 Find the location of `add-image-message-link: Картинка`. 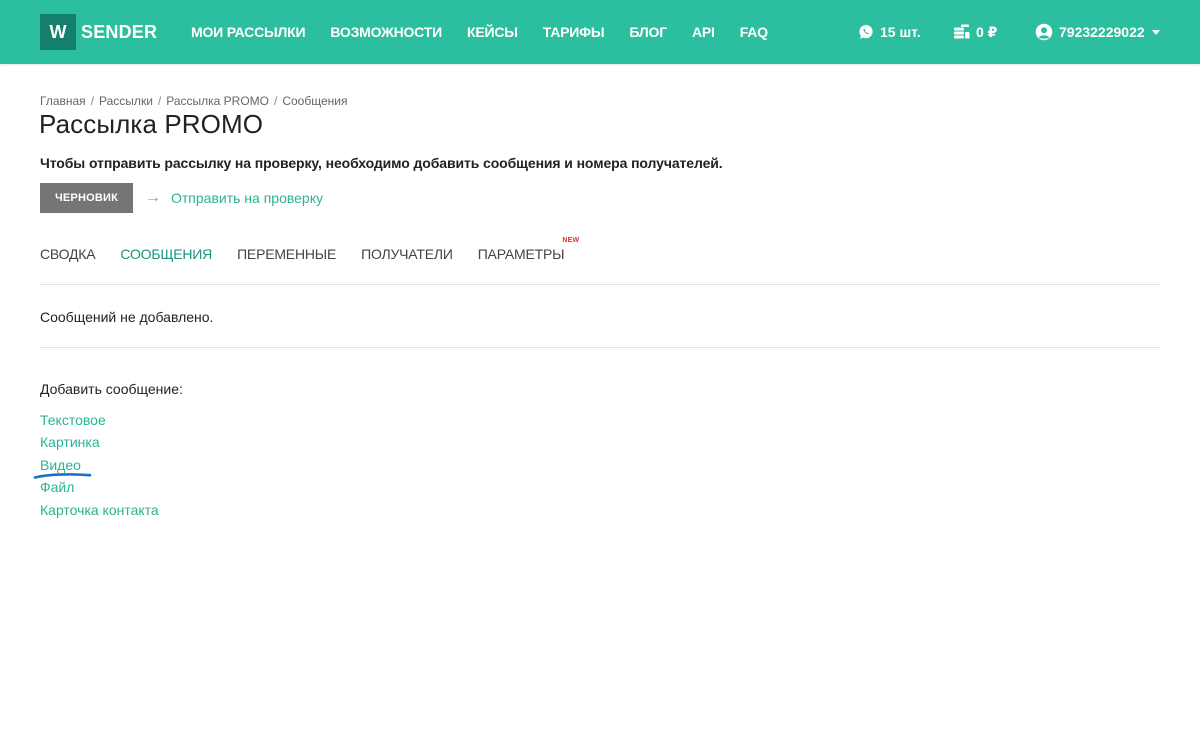

add-image-message-link: Картинка is located at coordinates (70, 442).